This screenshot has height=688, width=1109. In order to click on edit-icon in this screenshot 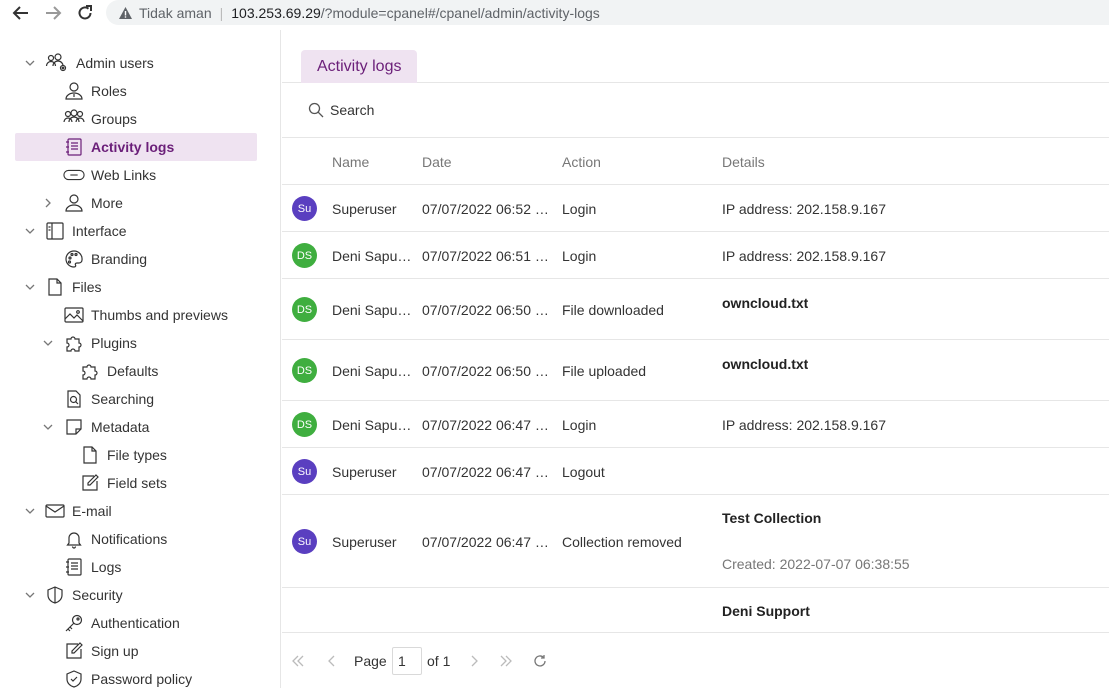, I will do `click(74, 651)`.